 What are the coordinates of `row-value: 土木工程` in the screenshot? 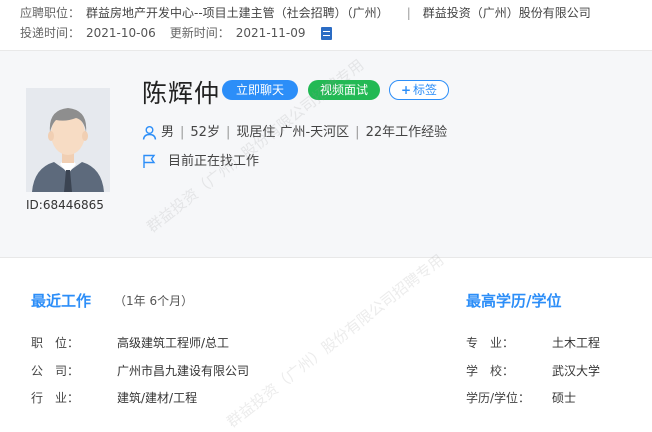 It's located at (576, 343).